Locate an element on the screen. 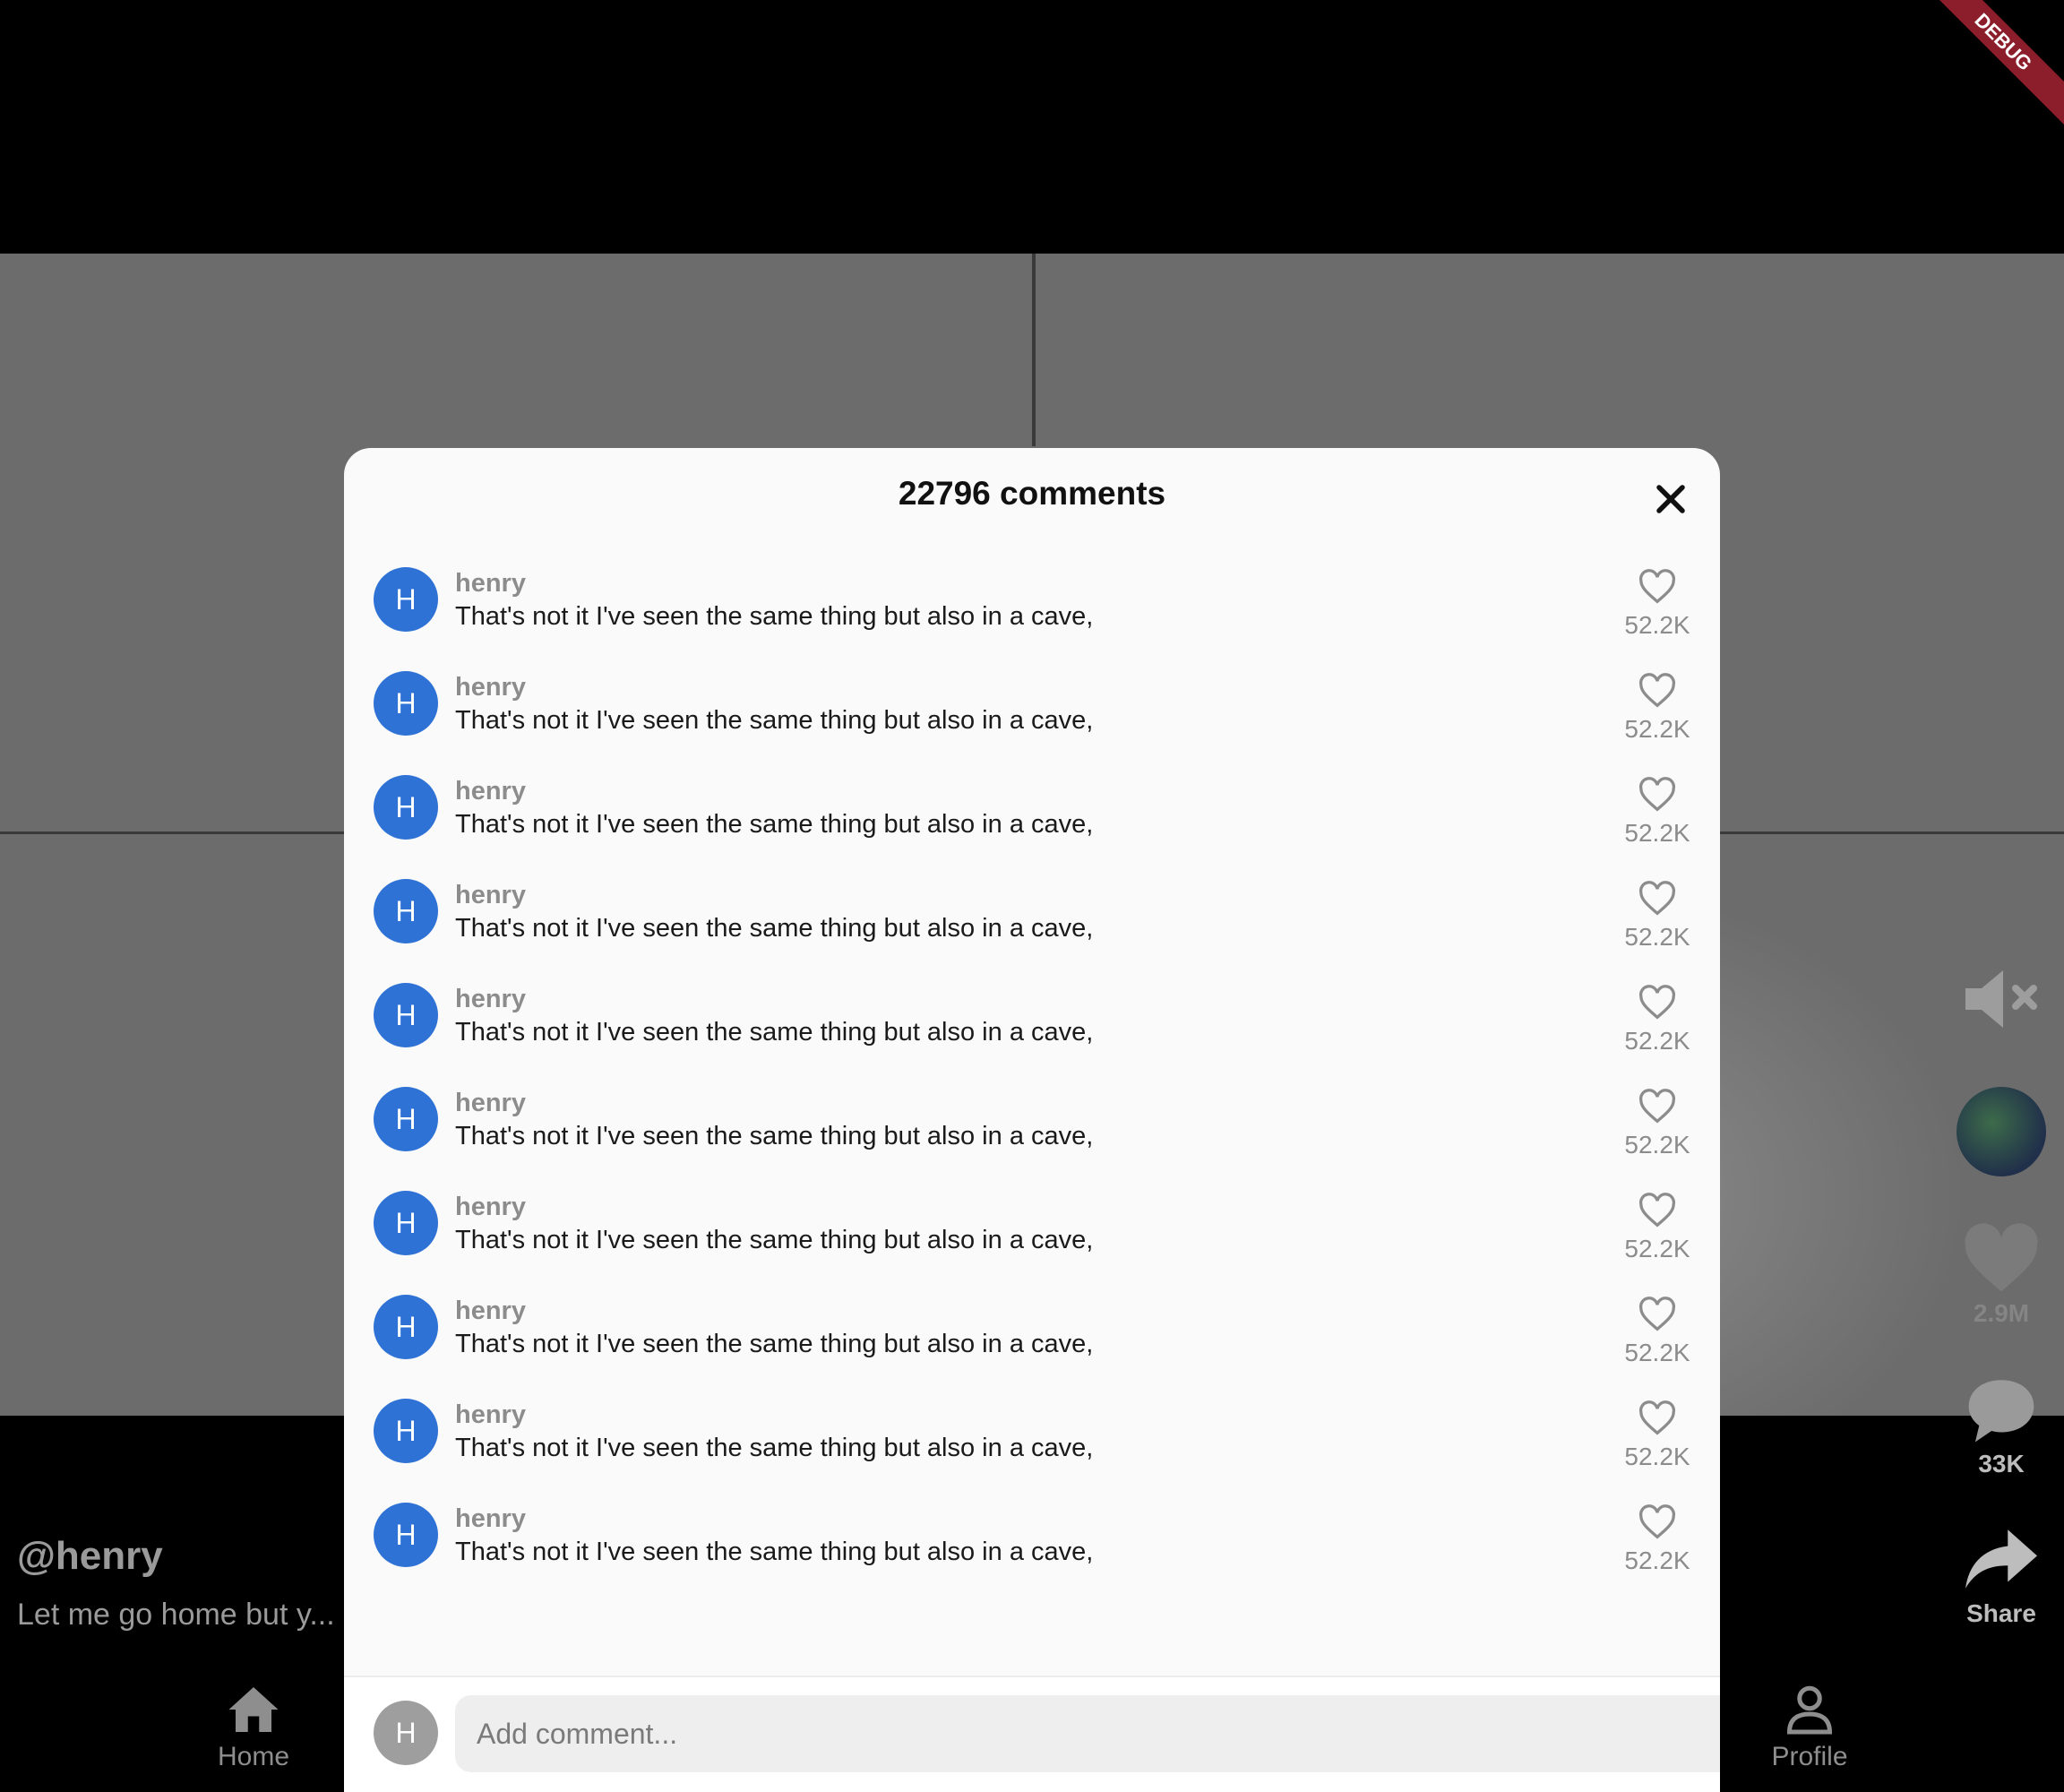 The width and height of the screenshot is (2064, 1792). person-icon is located at coordinates (1809, 1710).